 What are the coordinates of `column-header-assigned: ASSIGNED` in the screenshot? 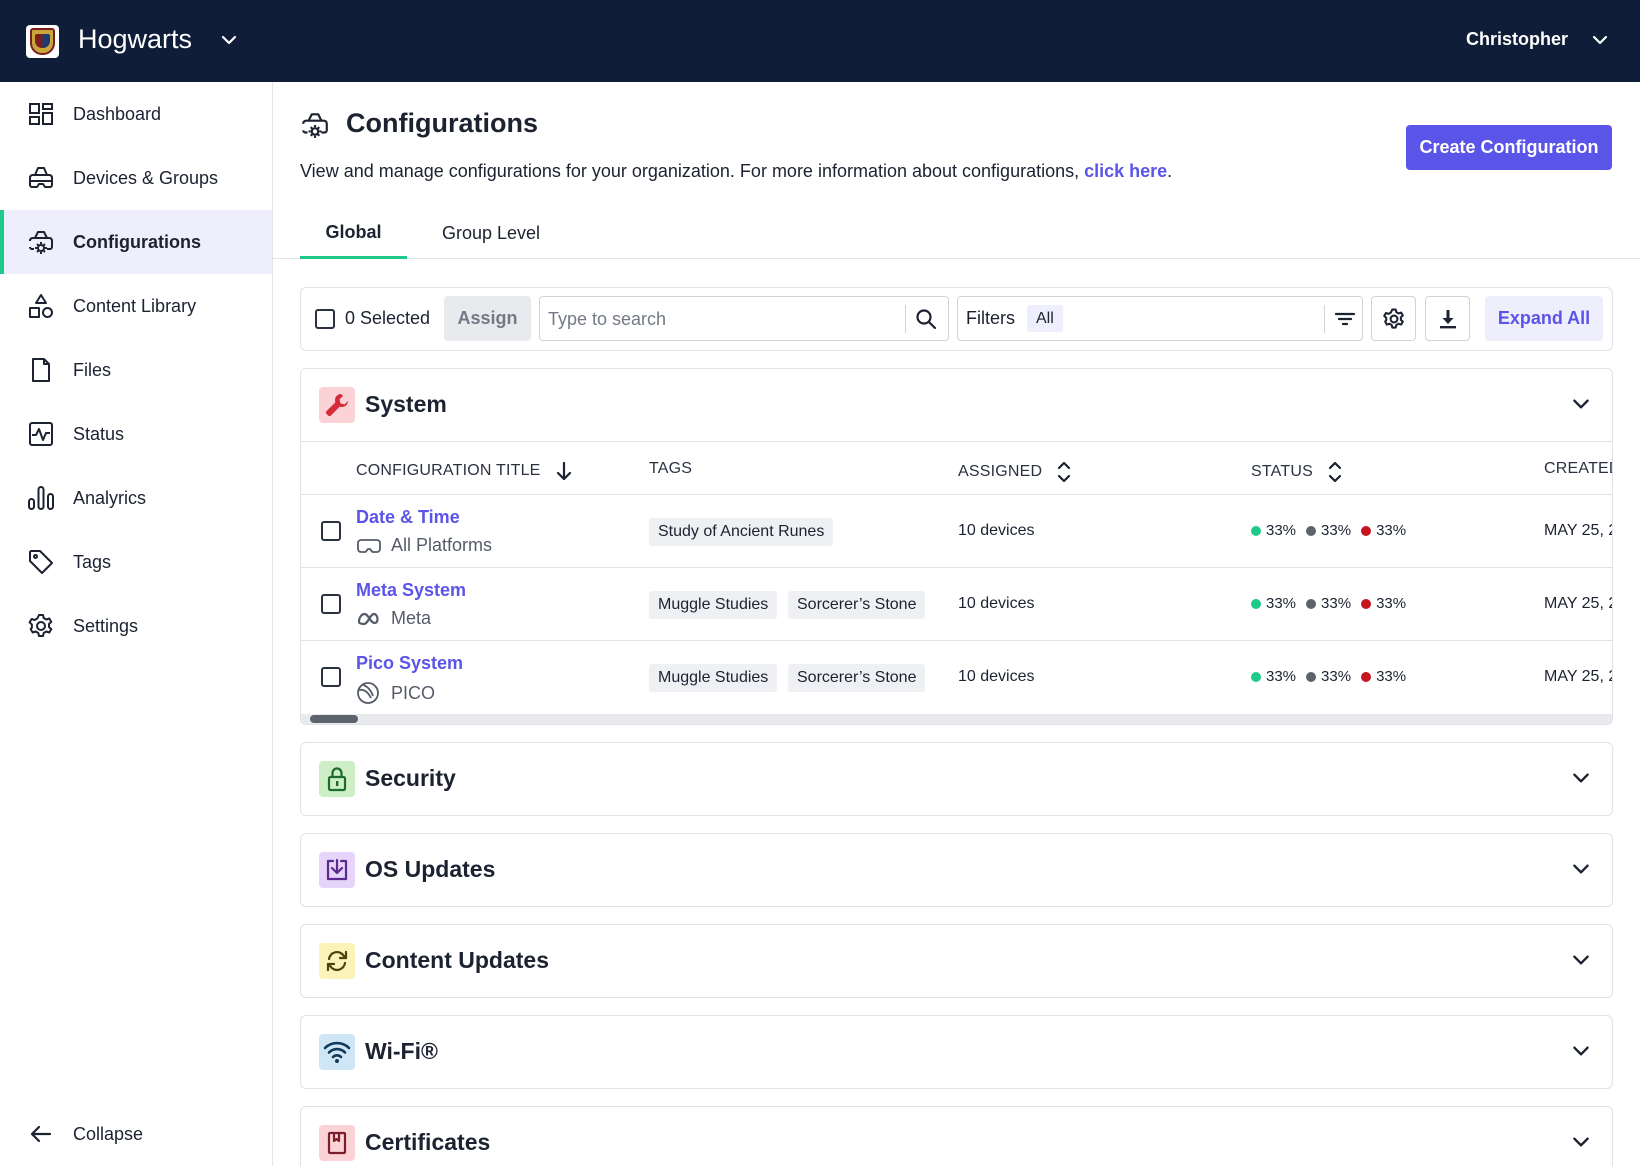 It's located at (1015, 472).